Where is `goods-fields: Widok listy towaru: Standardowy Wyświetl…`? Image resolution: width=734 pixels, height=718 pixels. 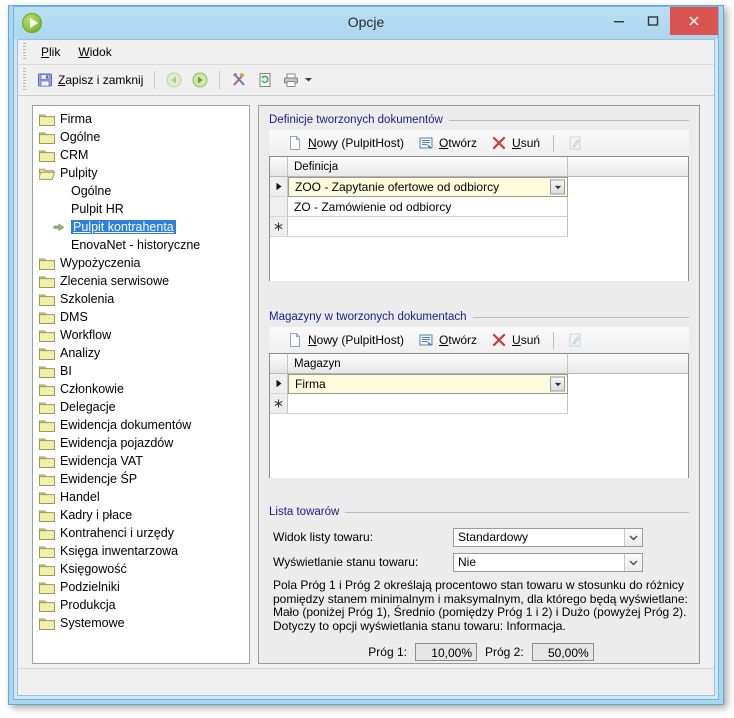
goods-fields: Widok listy towaru: Standardowy Wyświetl… is located at coordinates (479, 591).